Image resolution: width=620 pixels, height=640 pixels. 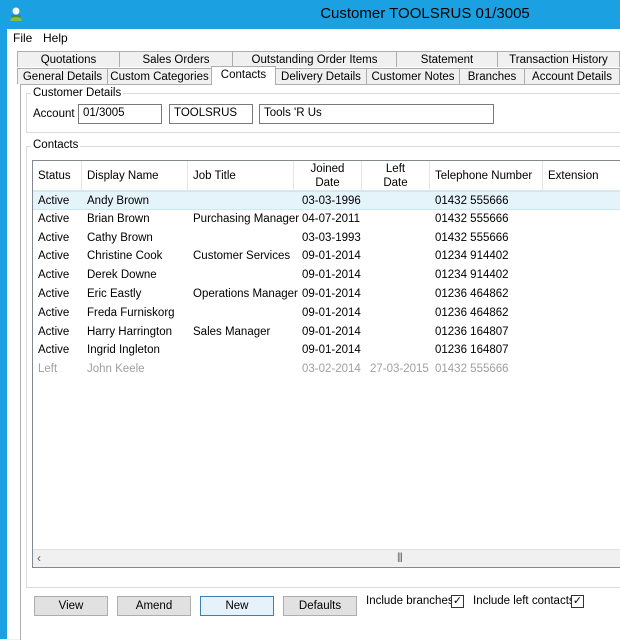 I want to click on cell-job-title: Customer Services, so click(x=242, y=256).